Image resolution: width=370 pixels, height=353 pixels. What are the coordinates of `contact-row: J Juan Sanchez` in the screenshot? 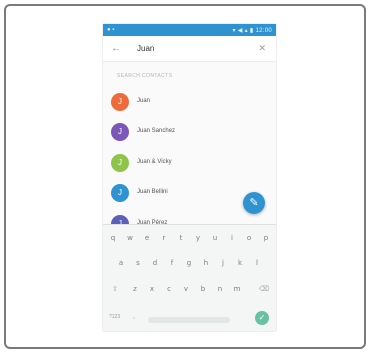 It's located at (189, 134).